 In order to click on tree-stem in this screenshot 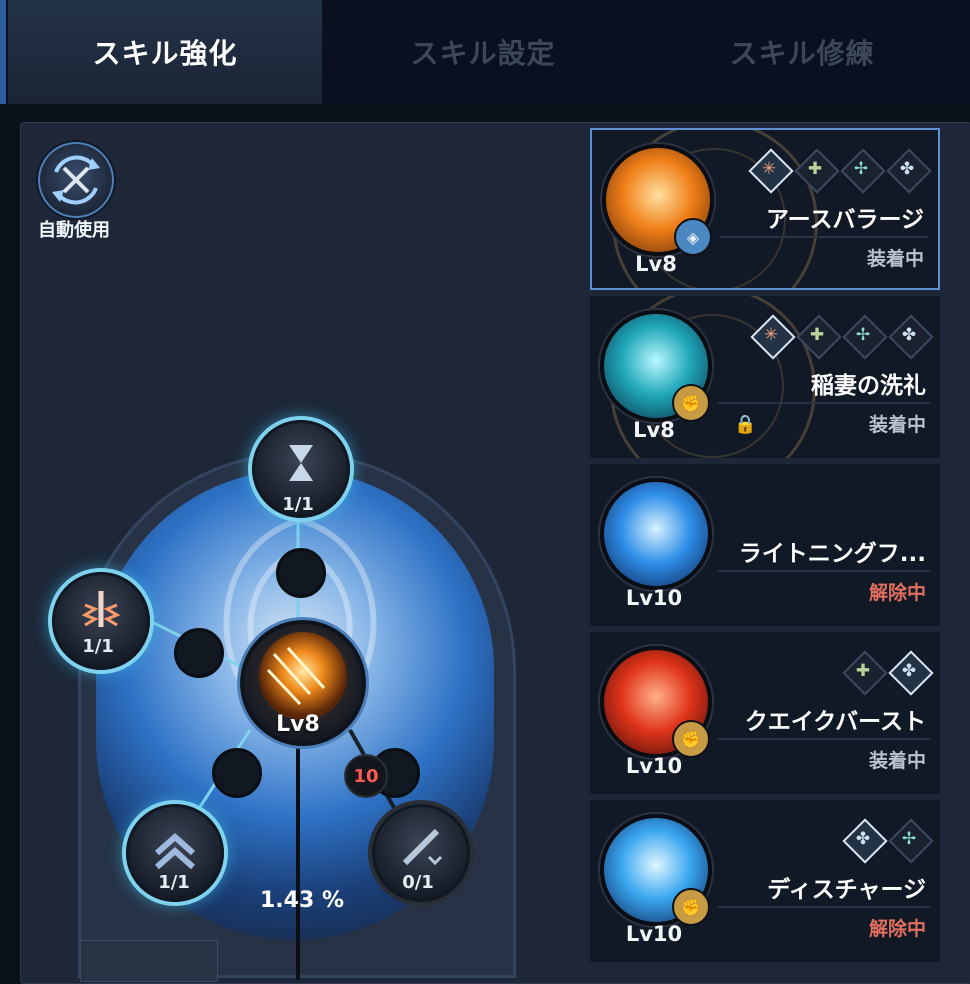, I will do `click(298, 860)`.